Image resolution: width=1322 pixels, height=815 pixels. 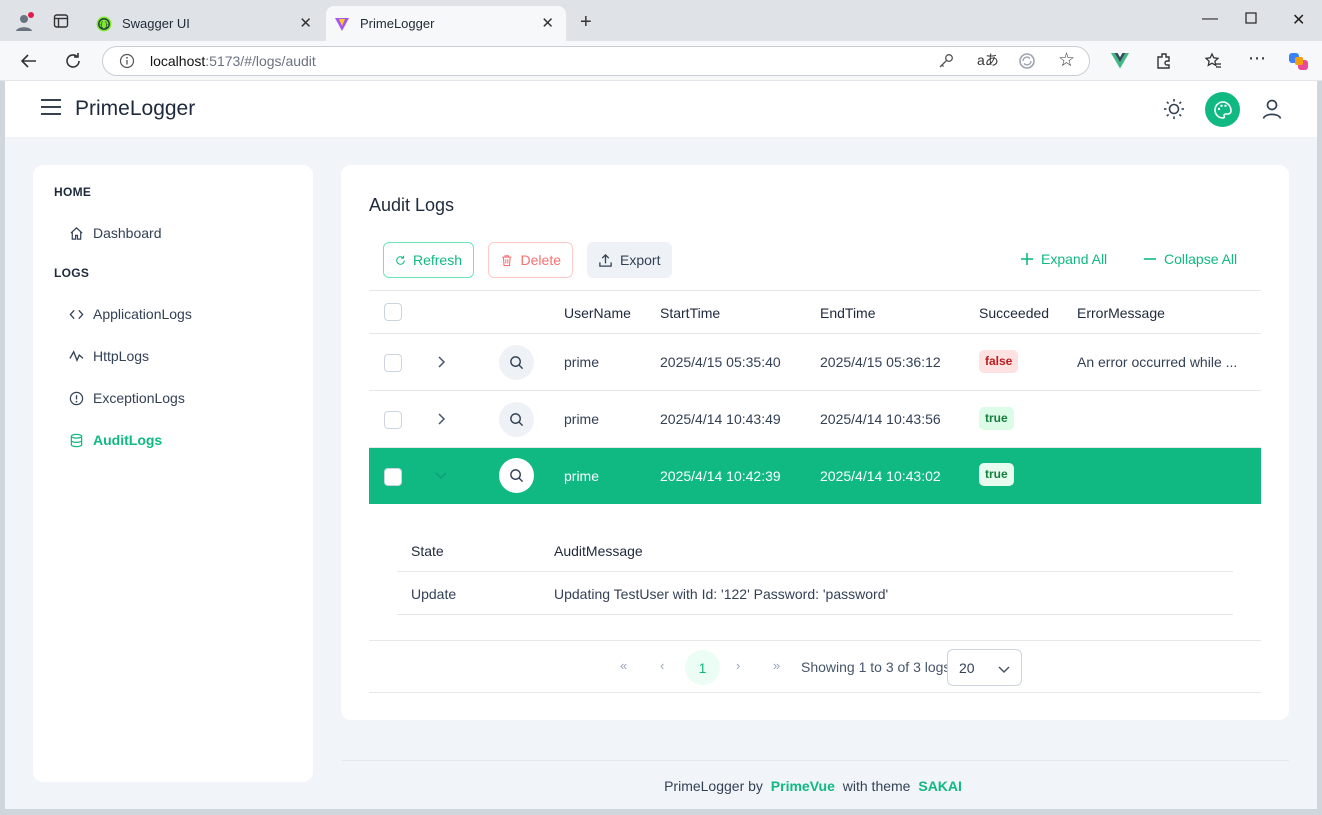 What do you see at coordinates (400, 260) in the screenshot?
I see `refresh-icon` at bounding box center [400, 260].